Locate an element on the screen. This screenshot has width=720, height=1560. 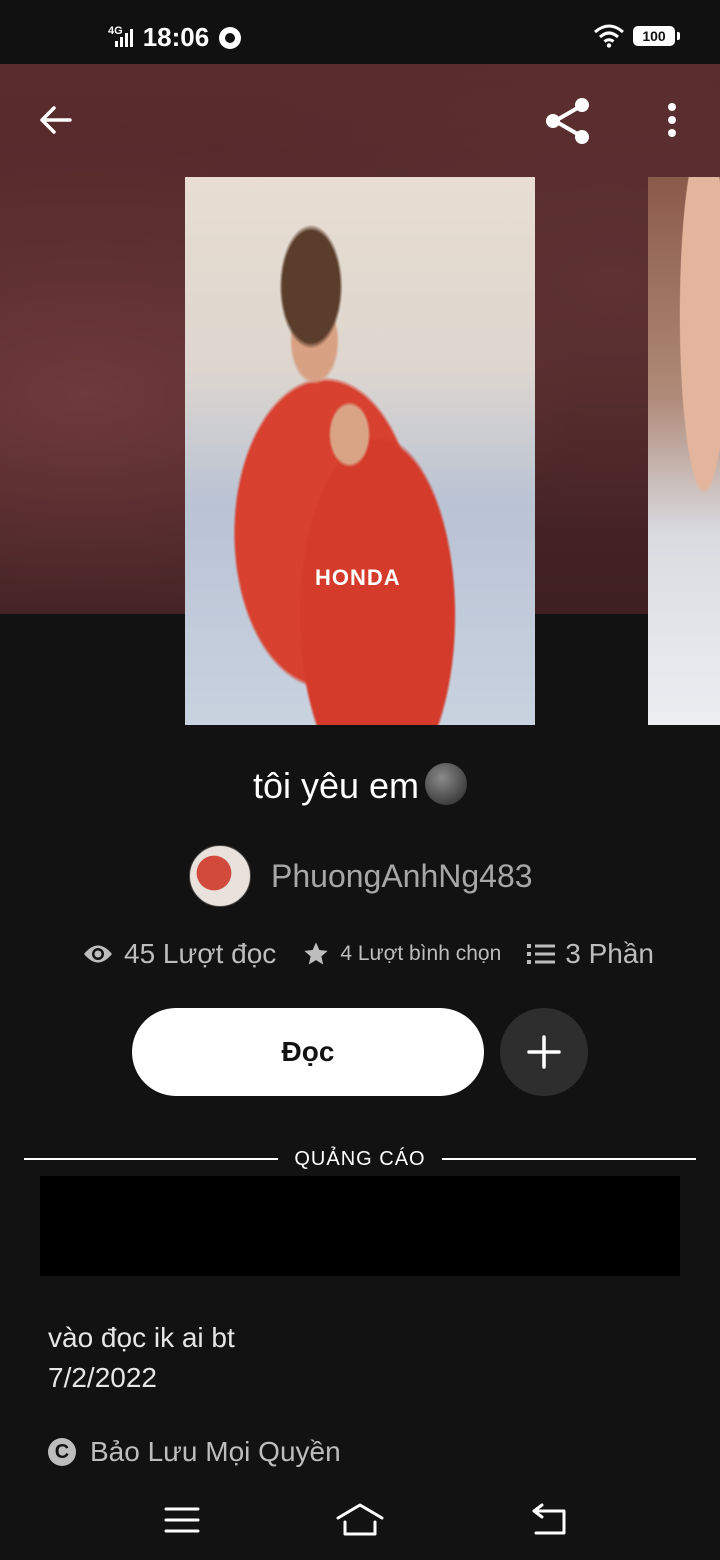
status-bar: 4G 18:06 100 is located at coordinates (360, 32).